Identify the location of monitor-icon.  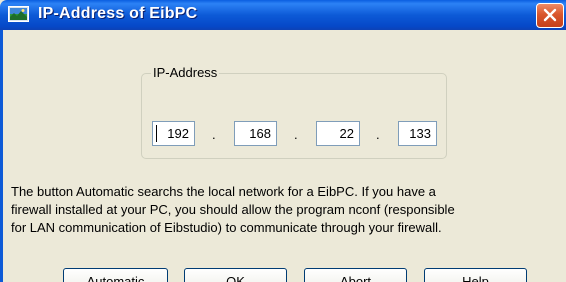
(18, 14).